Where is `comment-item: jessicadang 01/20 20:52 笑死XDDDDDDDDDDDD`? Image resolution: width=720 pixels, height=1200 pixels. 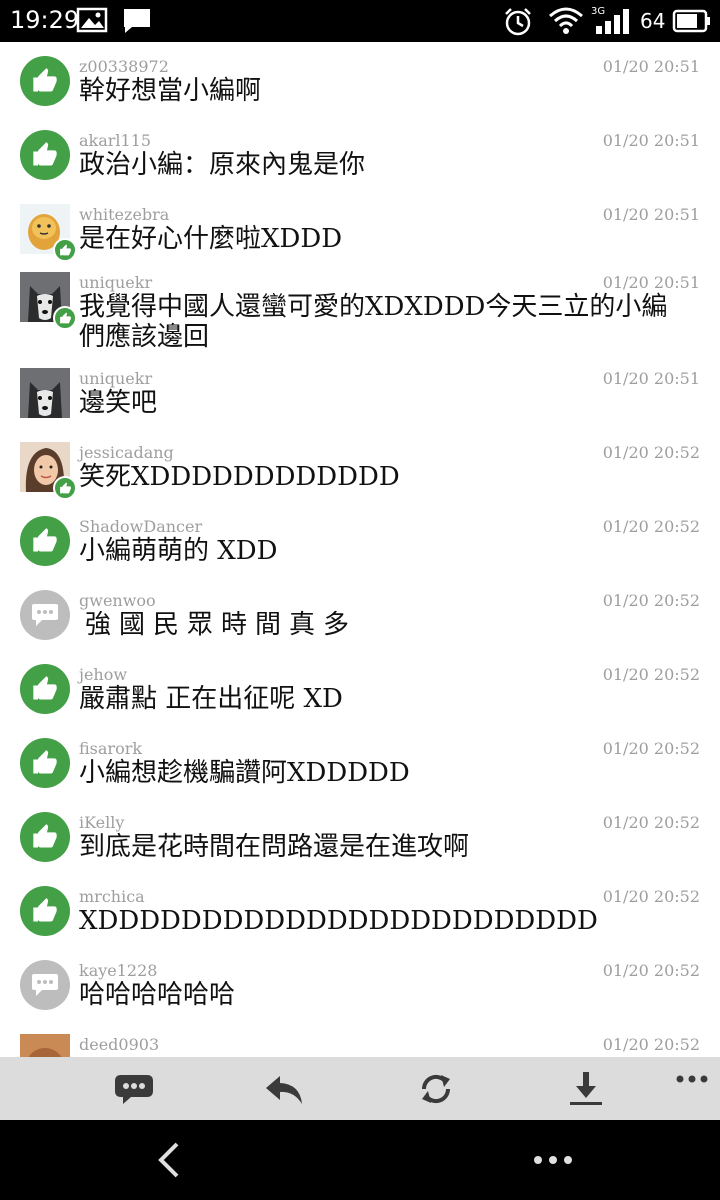 comment-item: jessicadang 01/20 20:52 笑死XDDDDDDDDDDDD is located at coordinates (360, 465).